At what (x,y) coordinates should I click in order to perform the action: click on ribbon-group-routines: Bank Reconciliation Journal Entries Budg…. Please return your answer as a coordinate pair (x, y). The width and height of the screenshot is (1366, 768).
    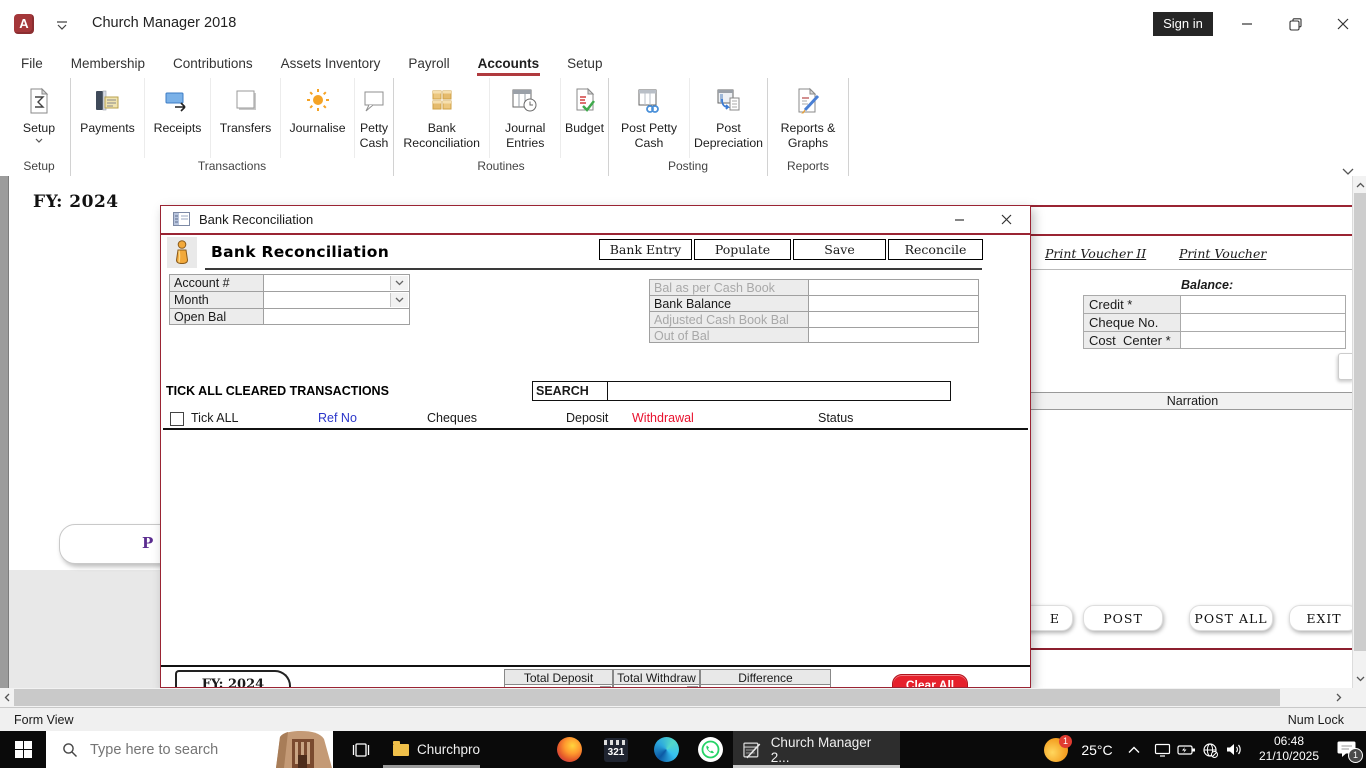
    Looking at the image, I should click on (501, 127).